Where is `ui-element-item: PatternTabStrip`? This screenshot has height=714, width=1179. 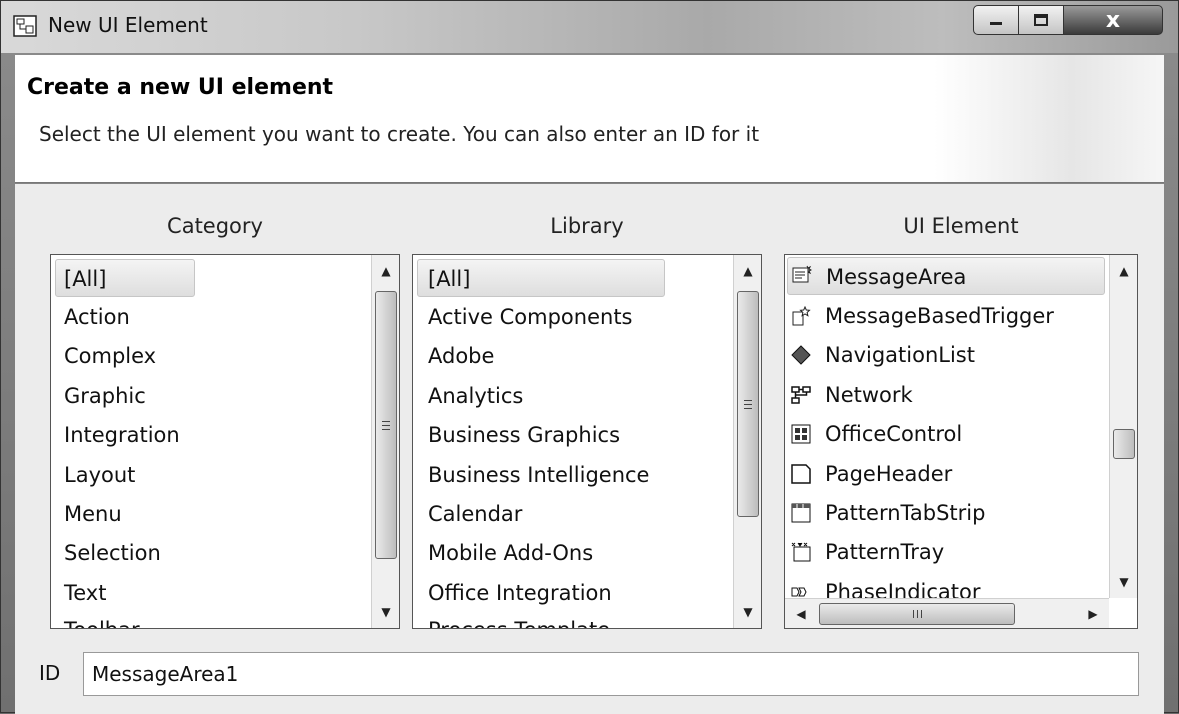 ui-element-item: PatternTabStrip is located at coordinates (945, 513).